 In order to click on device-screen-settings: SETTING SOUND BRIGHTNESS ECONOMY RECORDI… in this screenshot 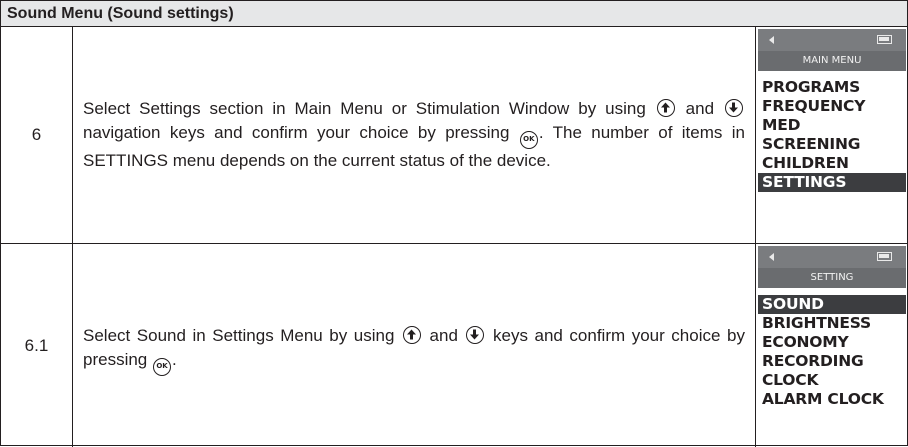, I will do `click(832, 327)`.